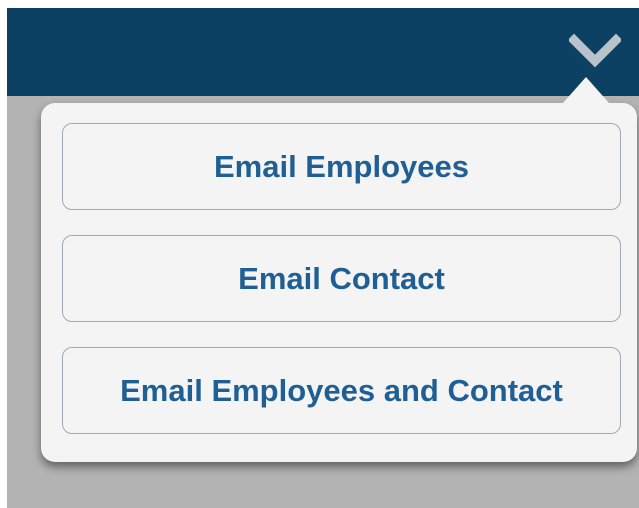  I want to click on email-employees-and-contact-button: Email Employees and Contact, so click(341, 390).